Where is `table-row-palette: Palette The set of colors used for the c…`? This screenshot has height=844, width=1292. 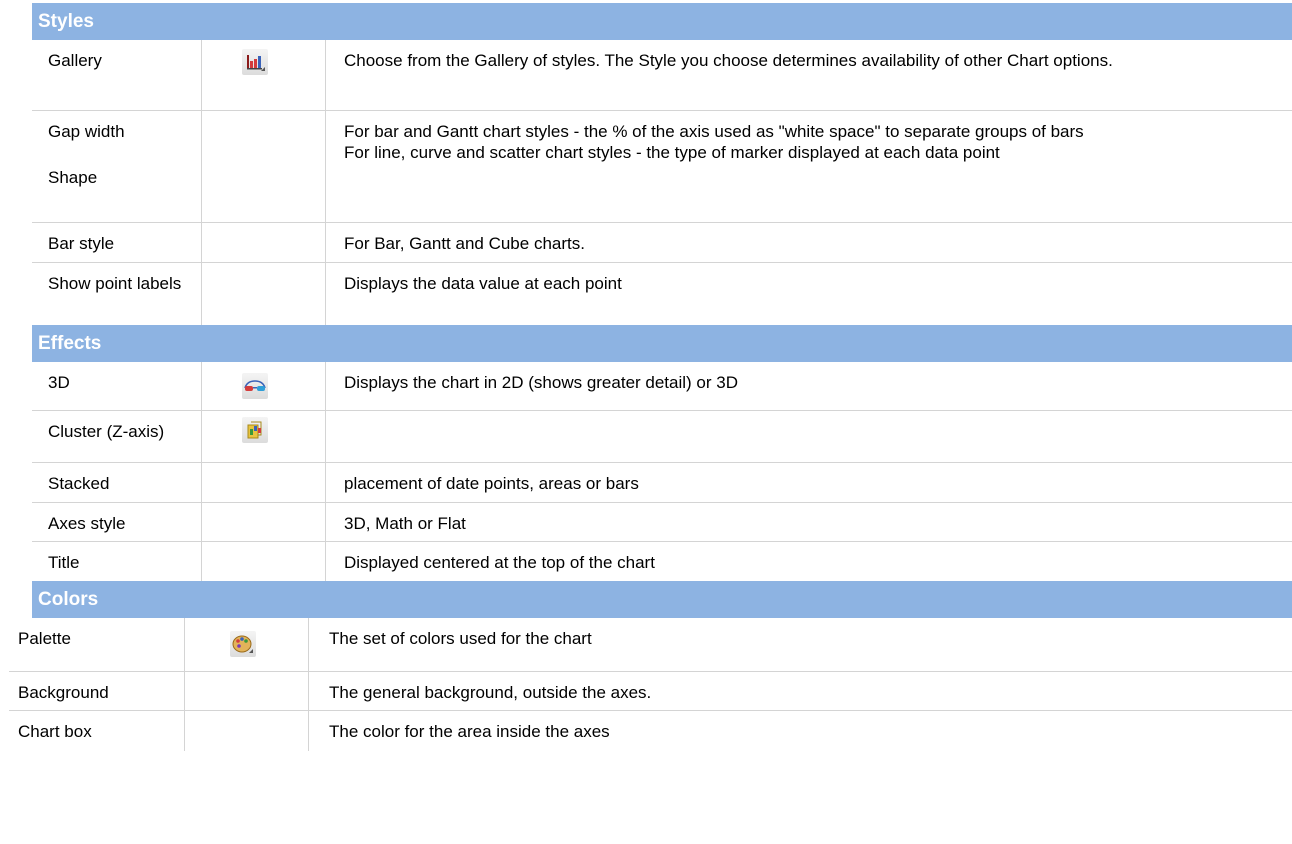 table-row-palette: Palette The set of colors used for the c… is located at coordinates (650, 645).